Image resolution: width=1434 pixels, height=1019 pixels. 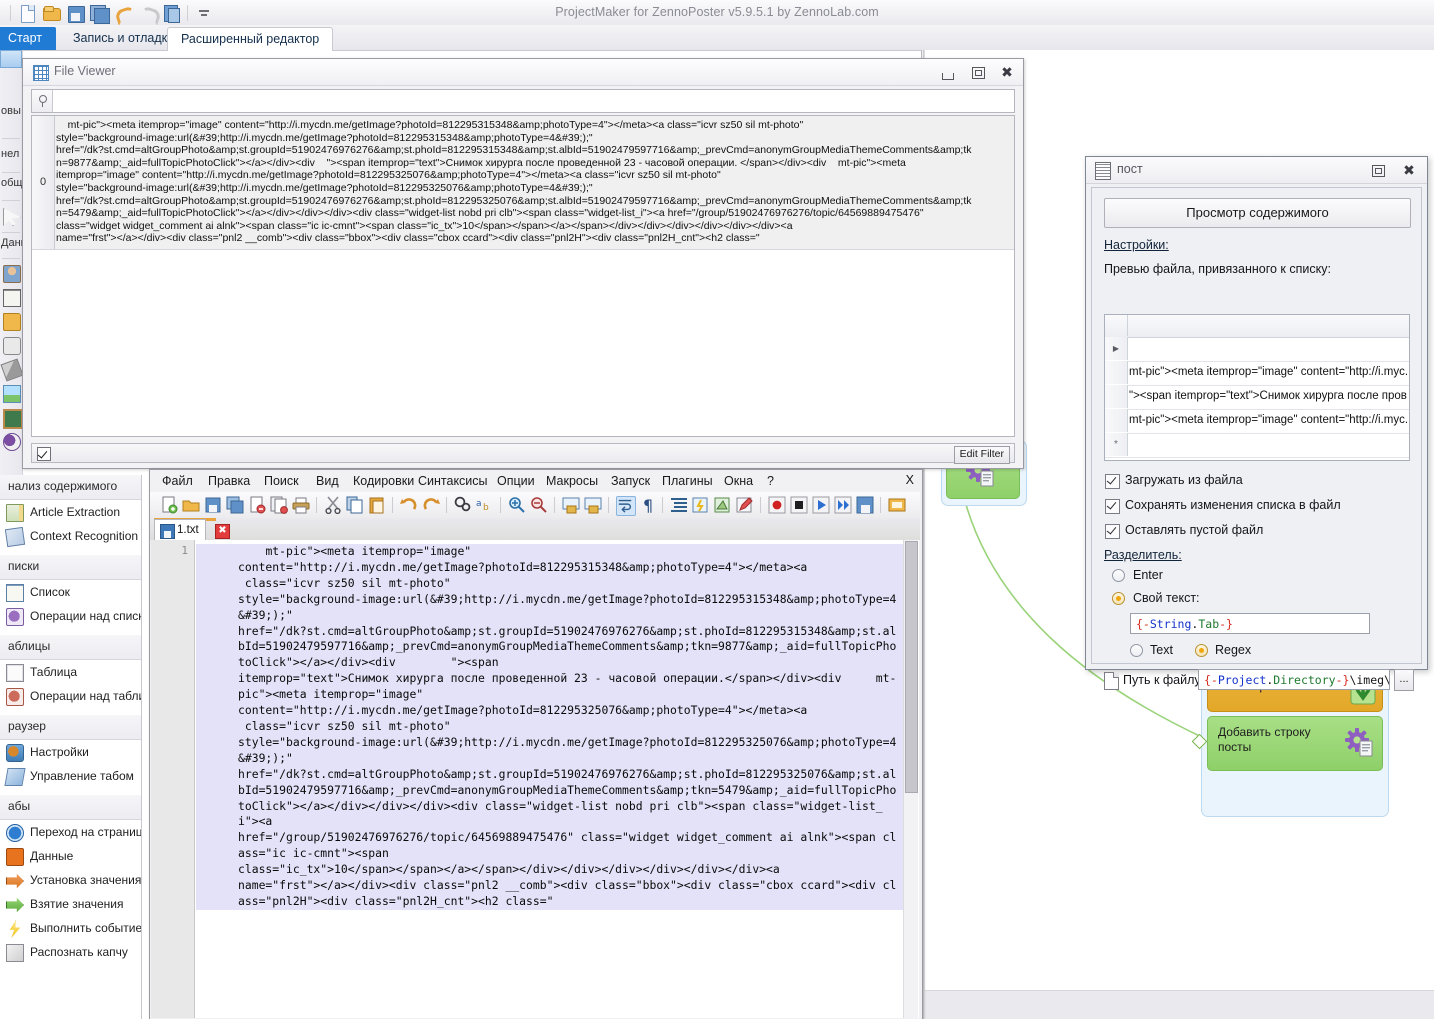 I want to click on keep-empty-file-checkbox, so click(x=1112, y=531).